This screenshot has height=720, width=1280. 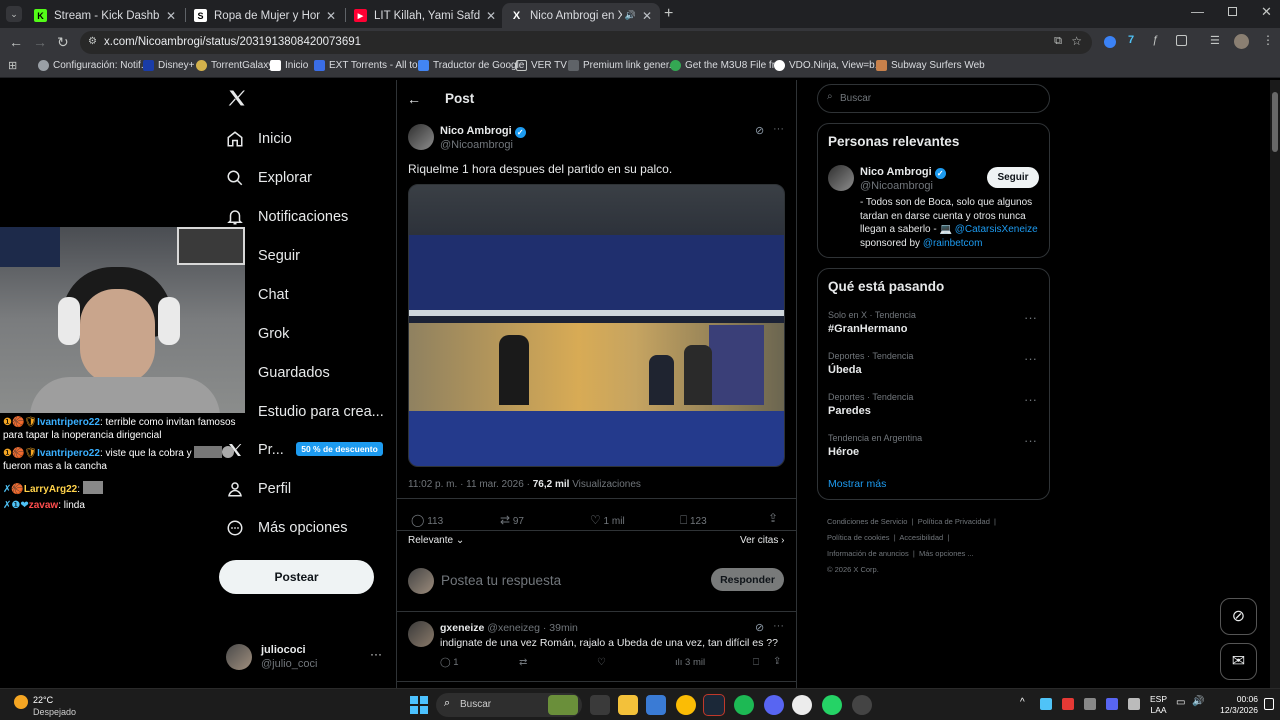 What do you see at coordinates (40, 42) in the screenshot?
I see `forward-icon: →` at bounding box center [40, 42].